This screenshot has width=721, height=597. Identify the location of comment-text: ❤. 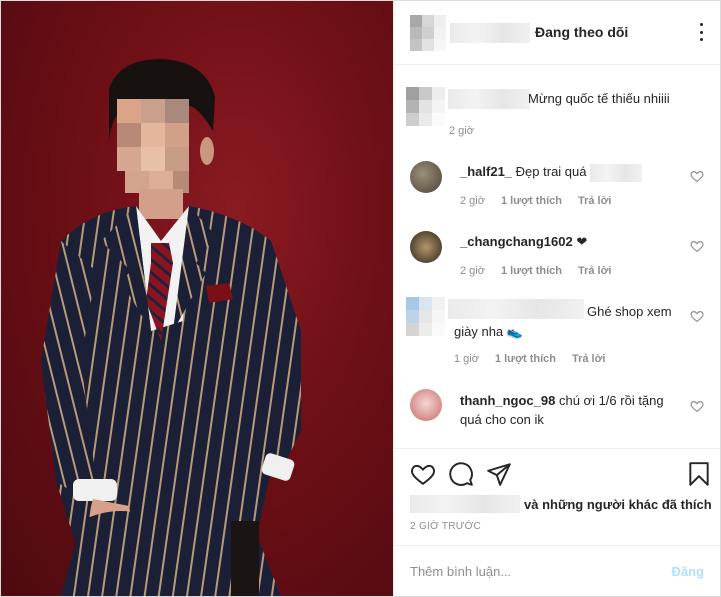
(582, 241).